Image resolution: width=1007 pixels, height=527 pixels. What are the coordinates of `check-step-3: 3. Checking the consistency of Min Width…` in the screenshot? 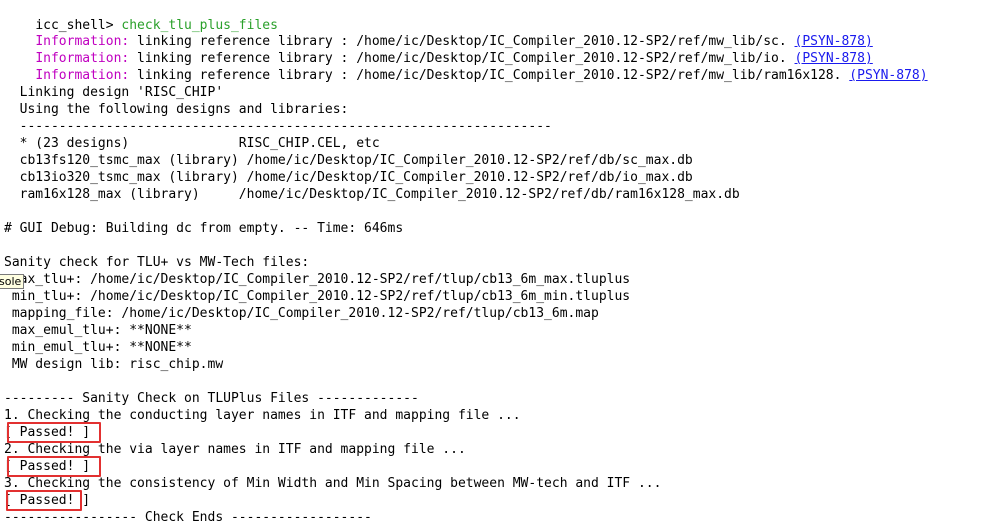 It's located at (333, 483).